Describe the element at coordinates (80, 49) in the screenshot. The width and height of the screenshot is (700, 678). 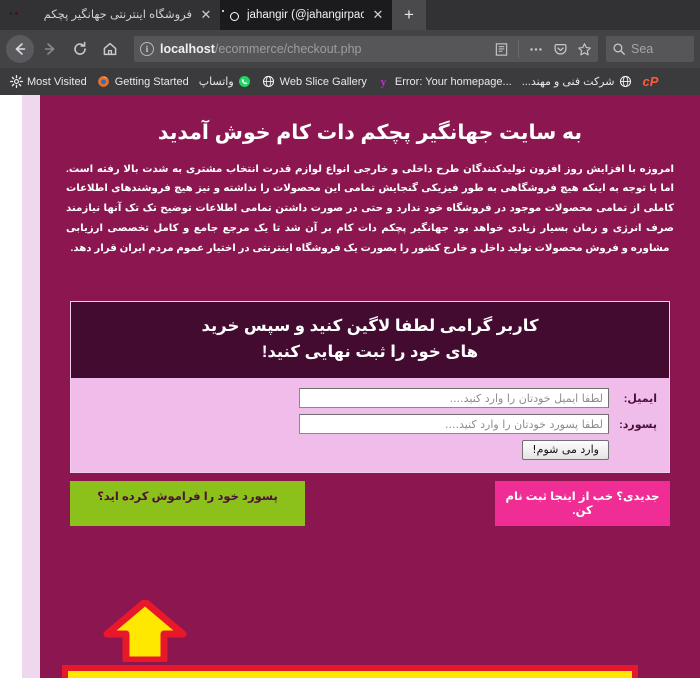
I see `reload-button` at that location.